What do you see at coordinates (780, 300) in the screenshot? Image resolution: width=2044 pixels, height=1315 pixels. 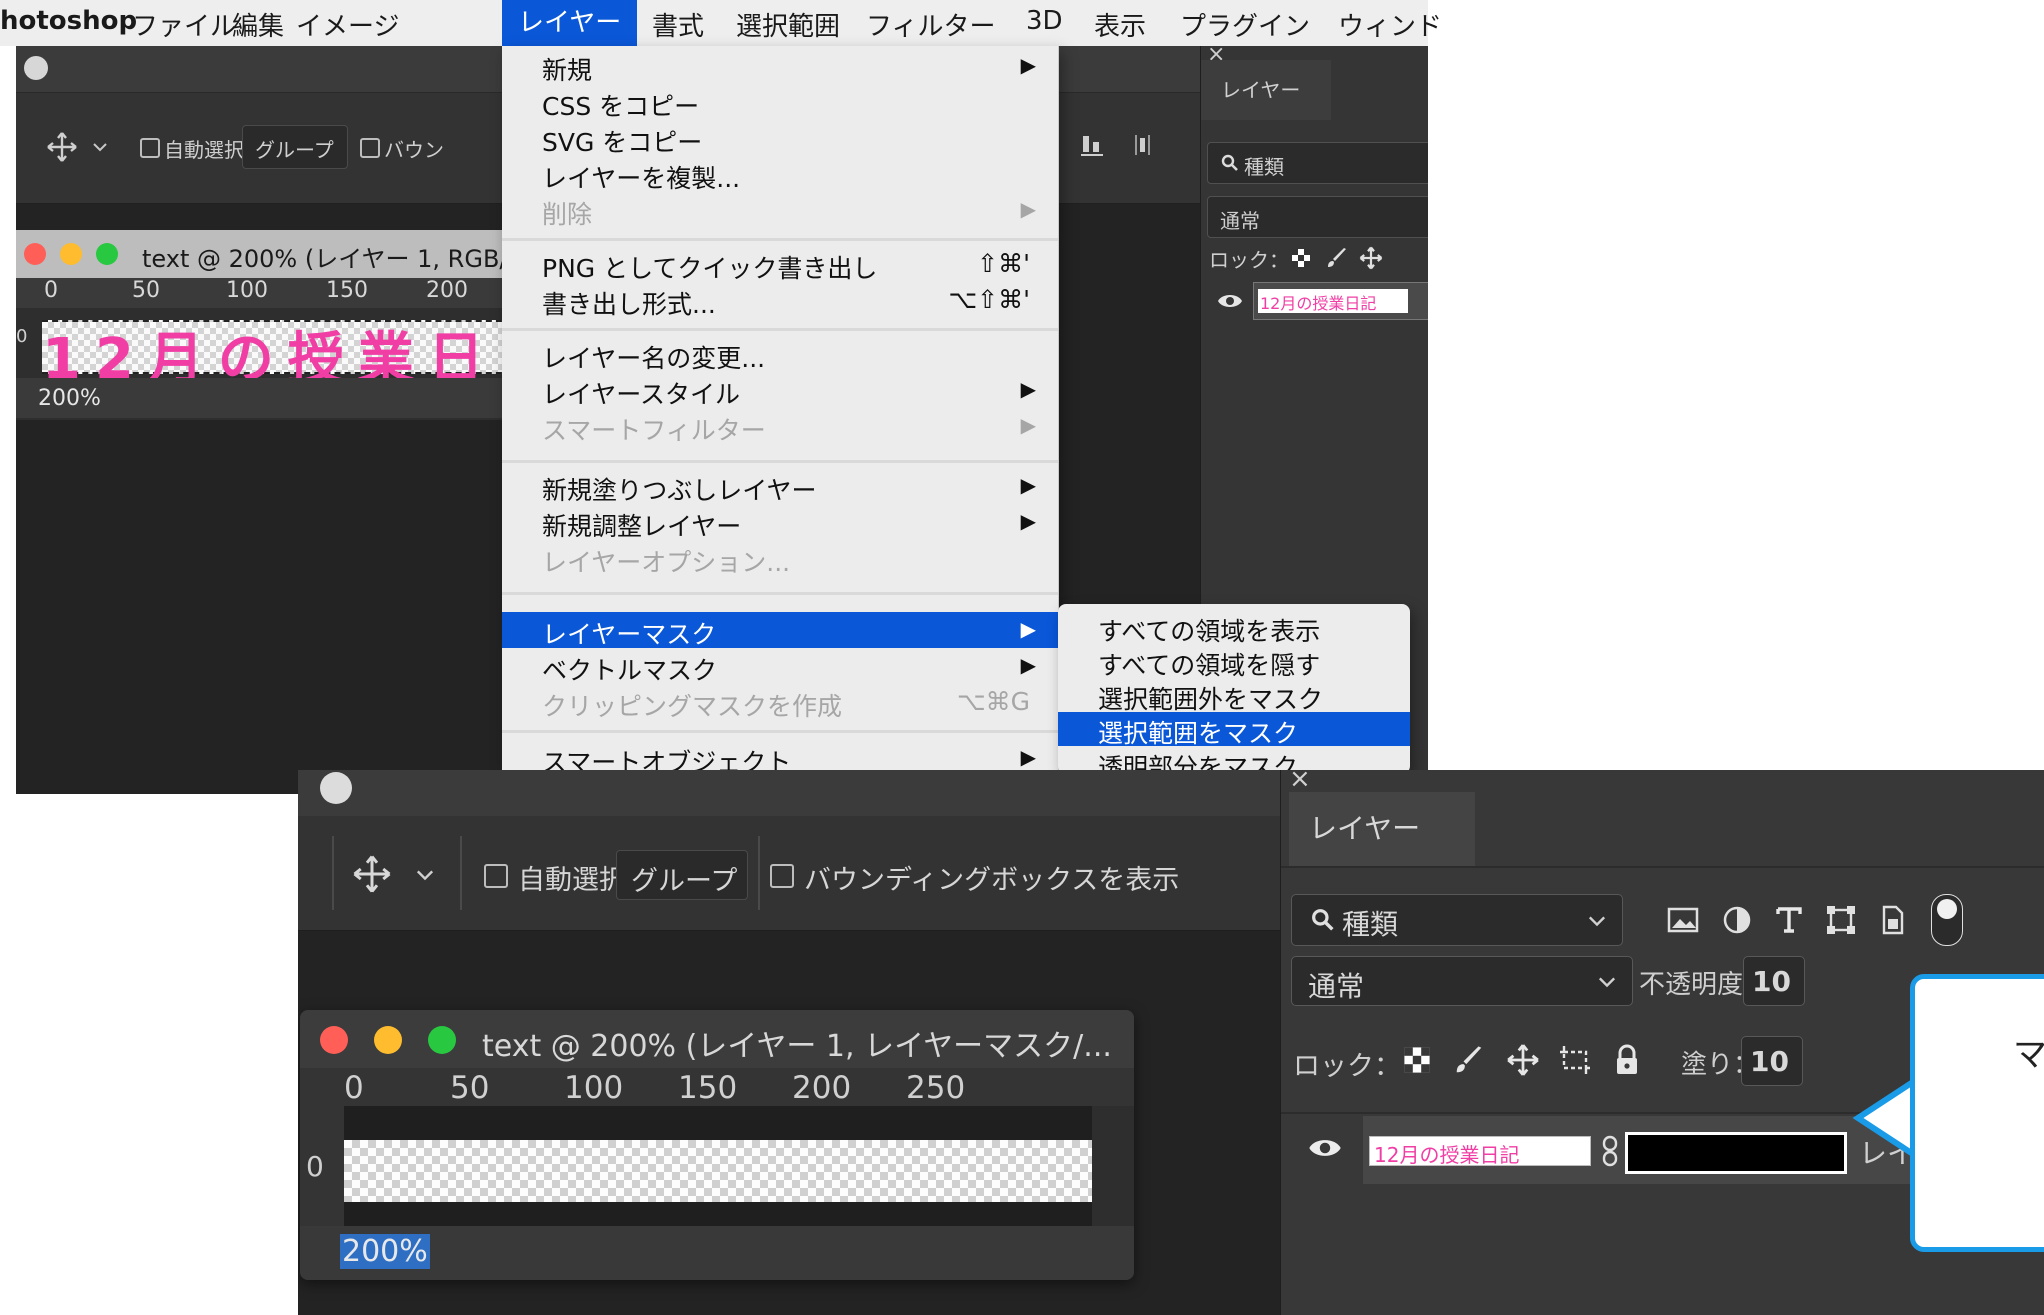 I see `menu-item-export-as: 書き出し形式... ⌥⇧⌘'` at bounding box center [780, 300].